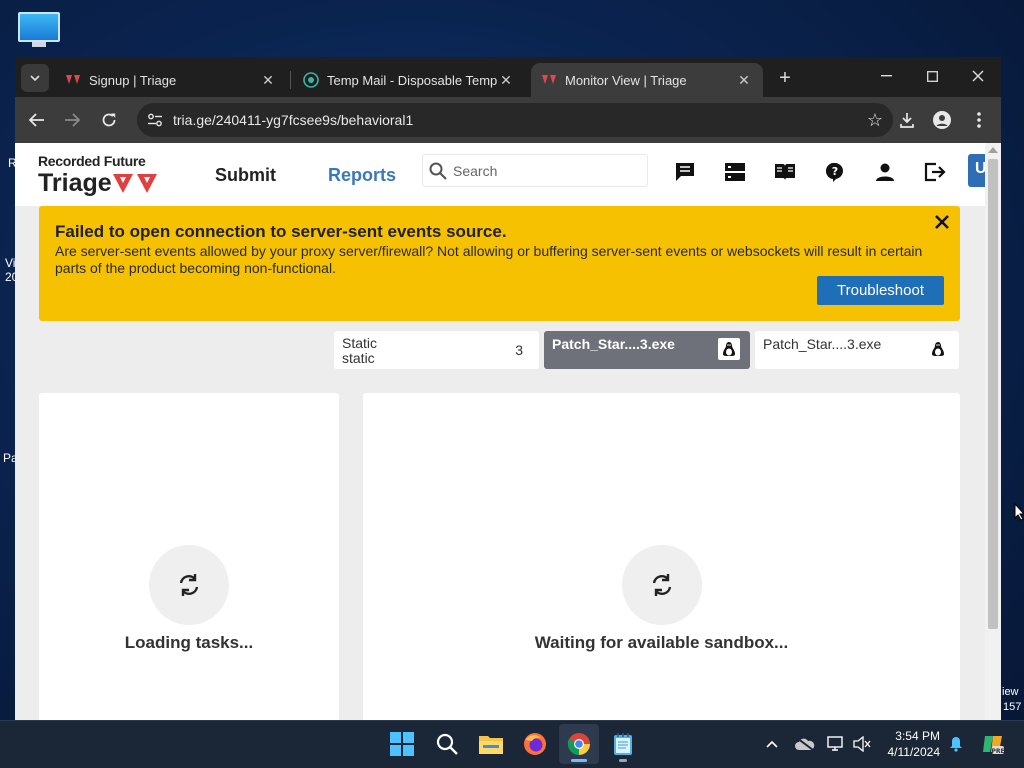 Image resolution: width=1024 pixels, height=768 pixels. Describe the element at coordinates (917, 736) in the screenshot. I see `clock-time: 3:54 PM` at that location.